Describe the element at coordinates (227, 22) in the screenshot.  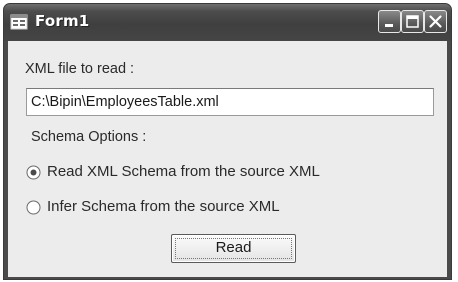
I see `title-bar: Form1` at that location.